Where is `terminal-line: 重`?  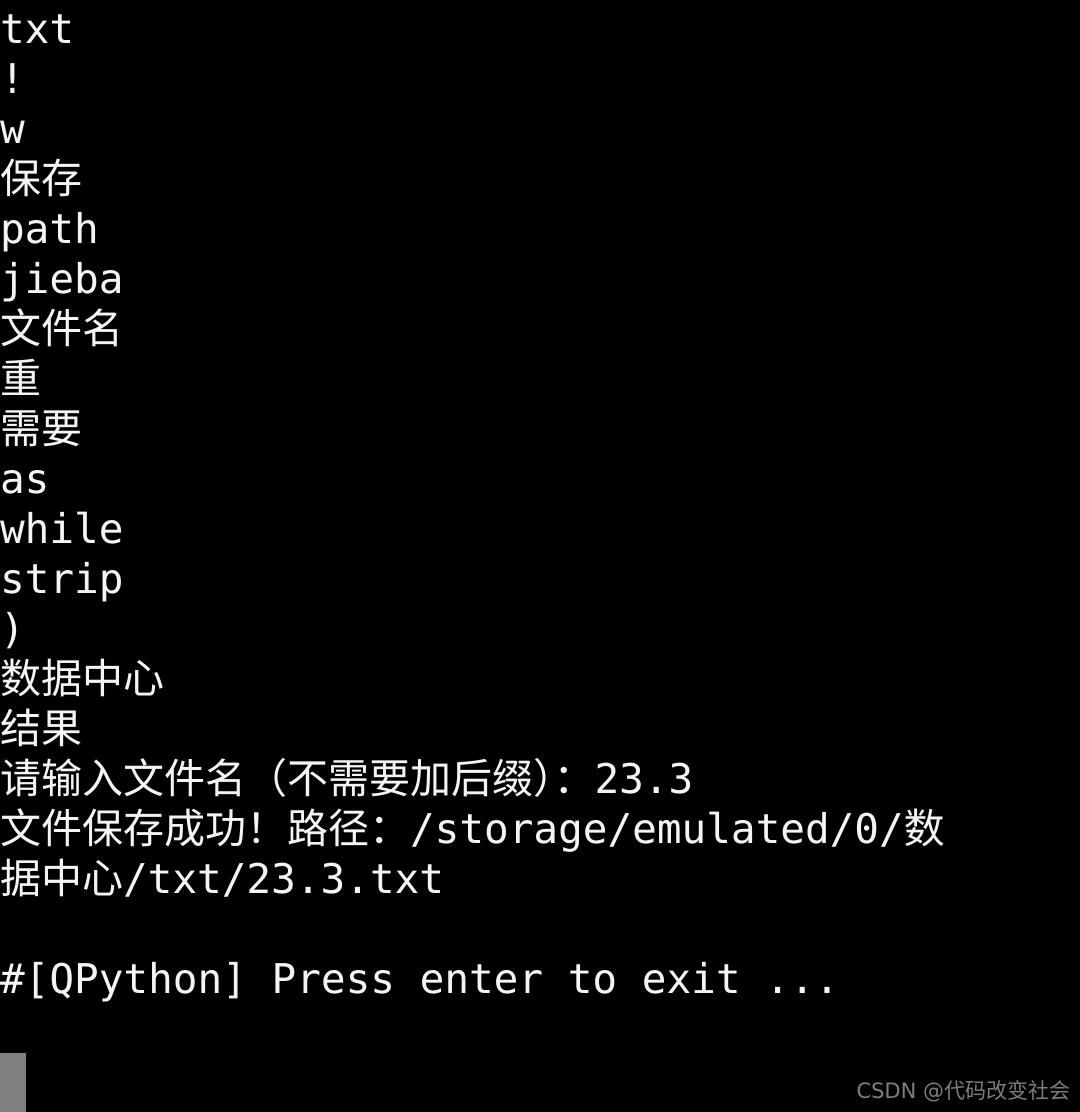 terminal-line: 重 is located at coordinates (20, 379).